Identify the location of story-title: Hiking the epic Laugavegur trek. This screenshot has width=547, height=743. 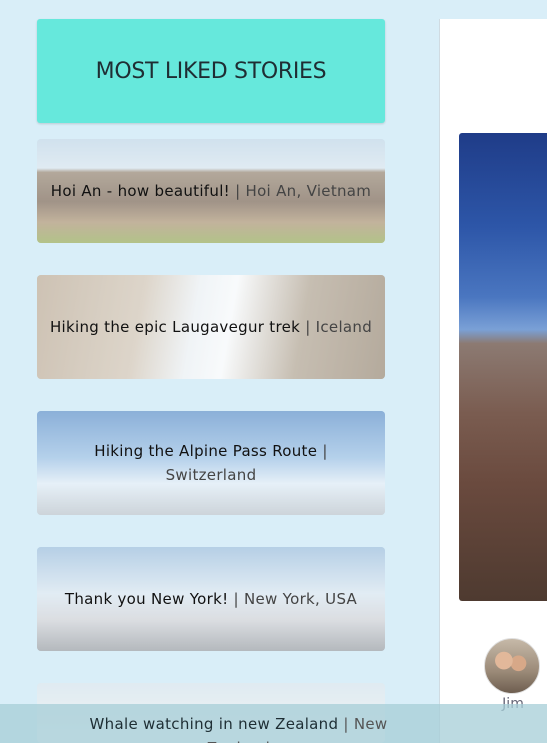
(175, 327).